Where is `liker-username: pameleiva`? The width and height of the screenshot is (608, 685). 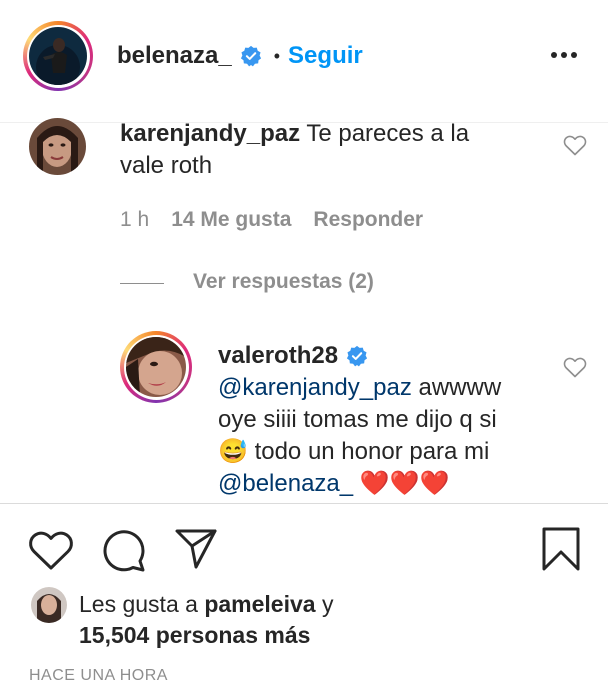
liker-username: pameleiva is located at coordinates (259, 604).